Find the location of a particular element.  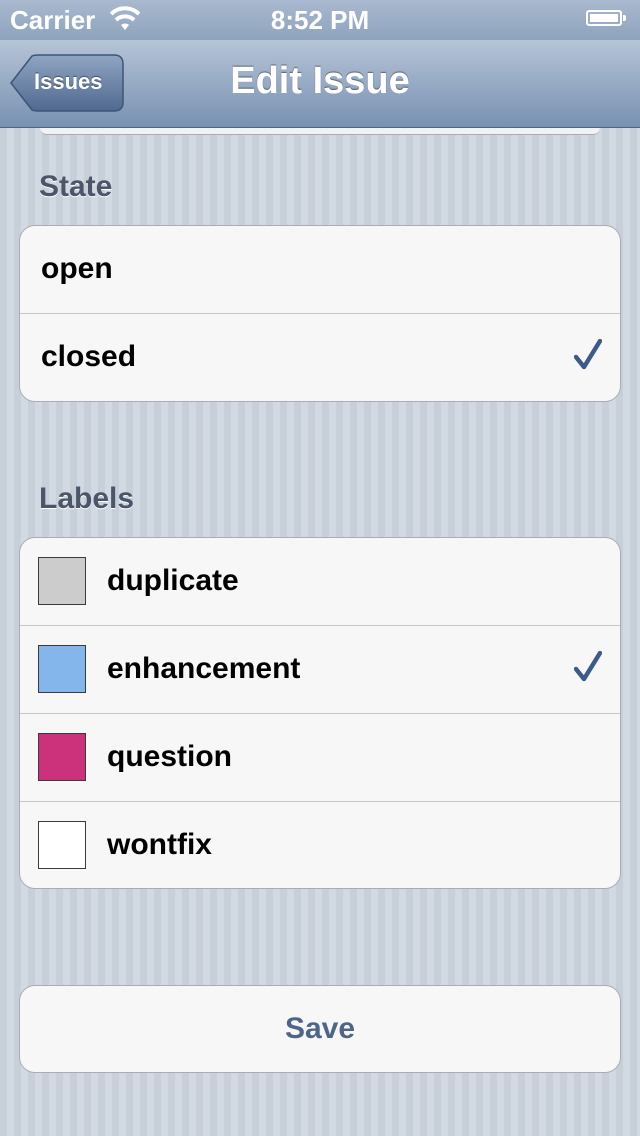

status-bar: Carrier 8:52 PM is located at coordinates (320, 20).